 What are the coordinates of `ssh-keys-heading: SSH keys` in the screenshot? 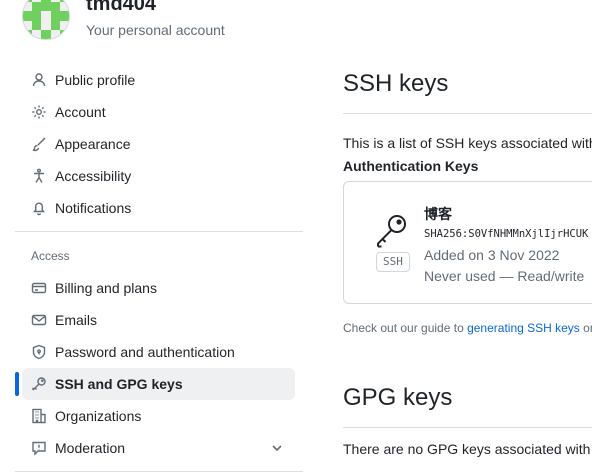 It's located at (396, 83).